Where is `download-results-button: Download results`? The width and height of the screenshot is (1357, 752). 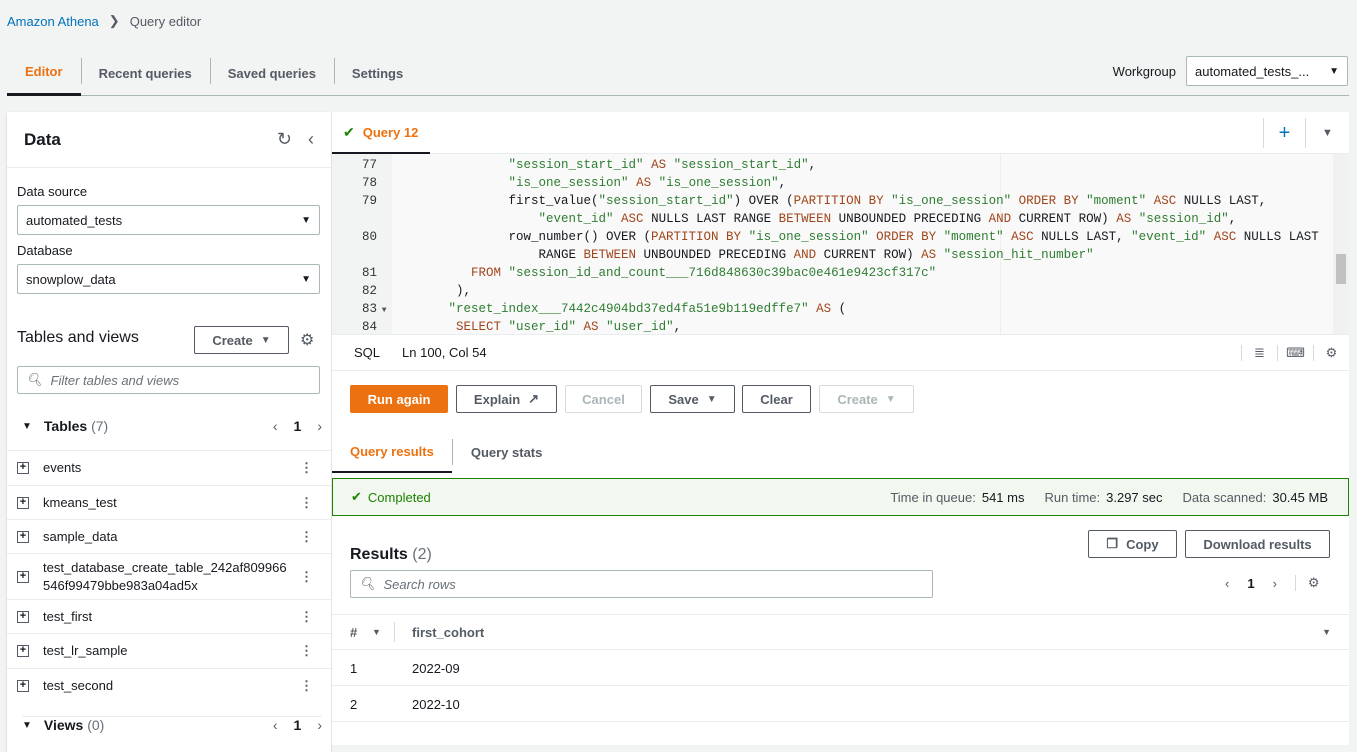 download-results-button: Download results is located at coordinates (1257, 544).